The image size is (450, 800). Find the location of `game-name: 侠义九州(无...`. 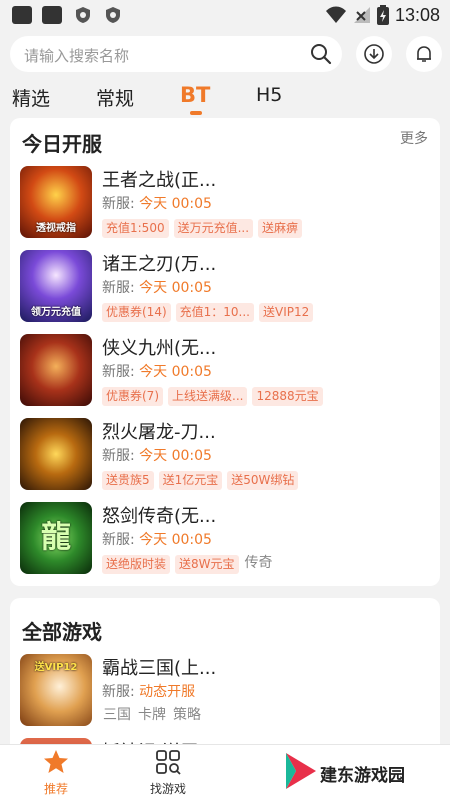

game-name: 侠义九州(无... is located at coordinates (159, 348).